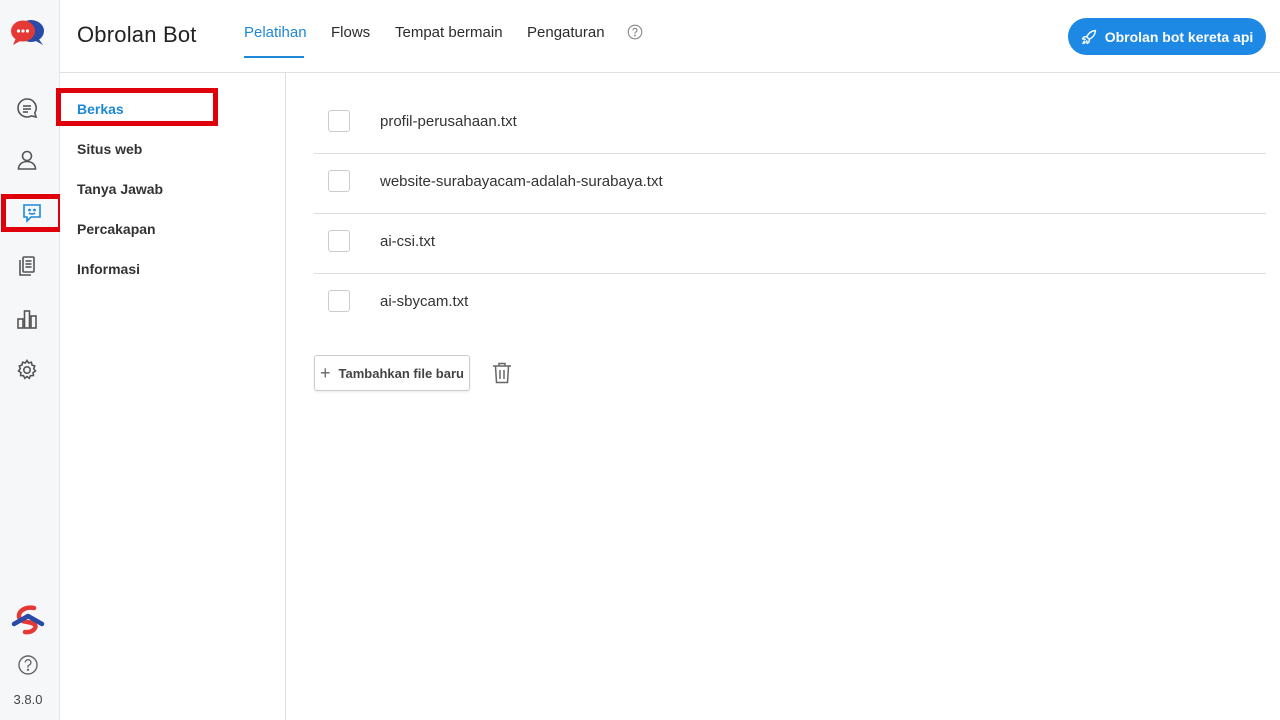  Describe the element at coordinates (275, 32) in the screenshot. I see `tab-pelatihan: Pelatihan` at that location.